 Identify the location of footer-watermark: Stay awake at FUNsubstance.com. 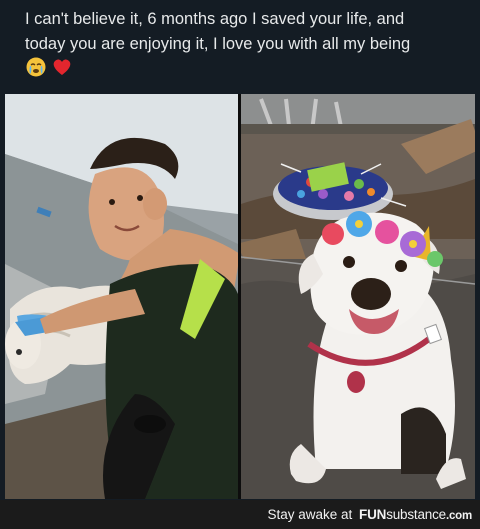
(369, 514).